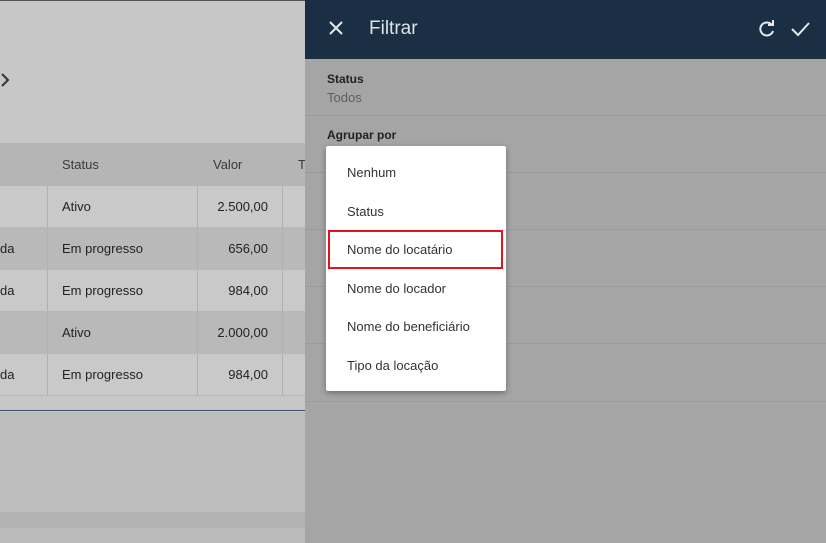  What do you see at coordinates (416, 172) in the screenshot?
I see `dropdown-option-nenhum: Nenhum` at bounding box center [416, 172].